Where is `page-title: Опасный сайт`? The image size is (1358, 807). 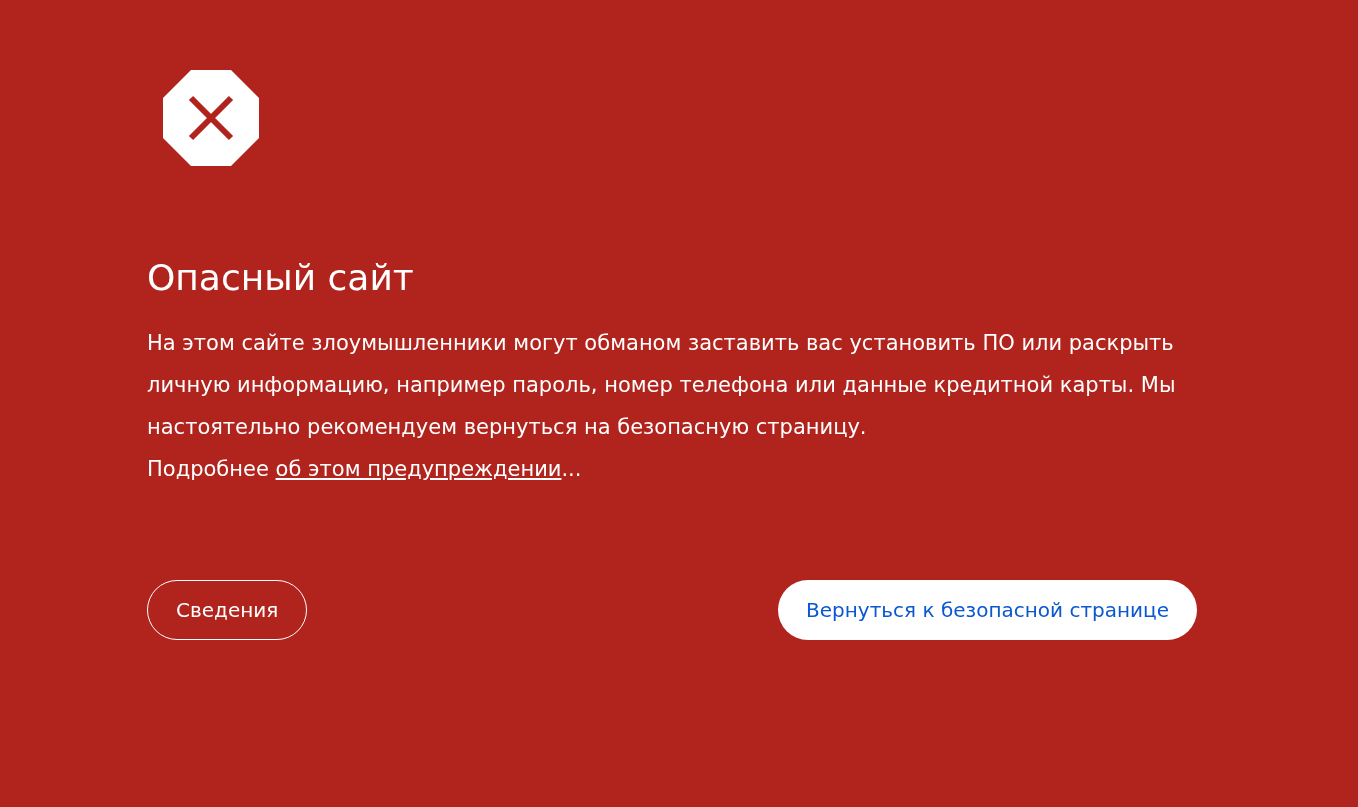
page-title: Опасный сайт is located at coordinates (280, 278).